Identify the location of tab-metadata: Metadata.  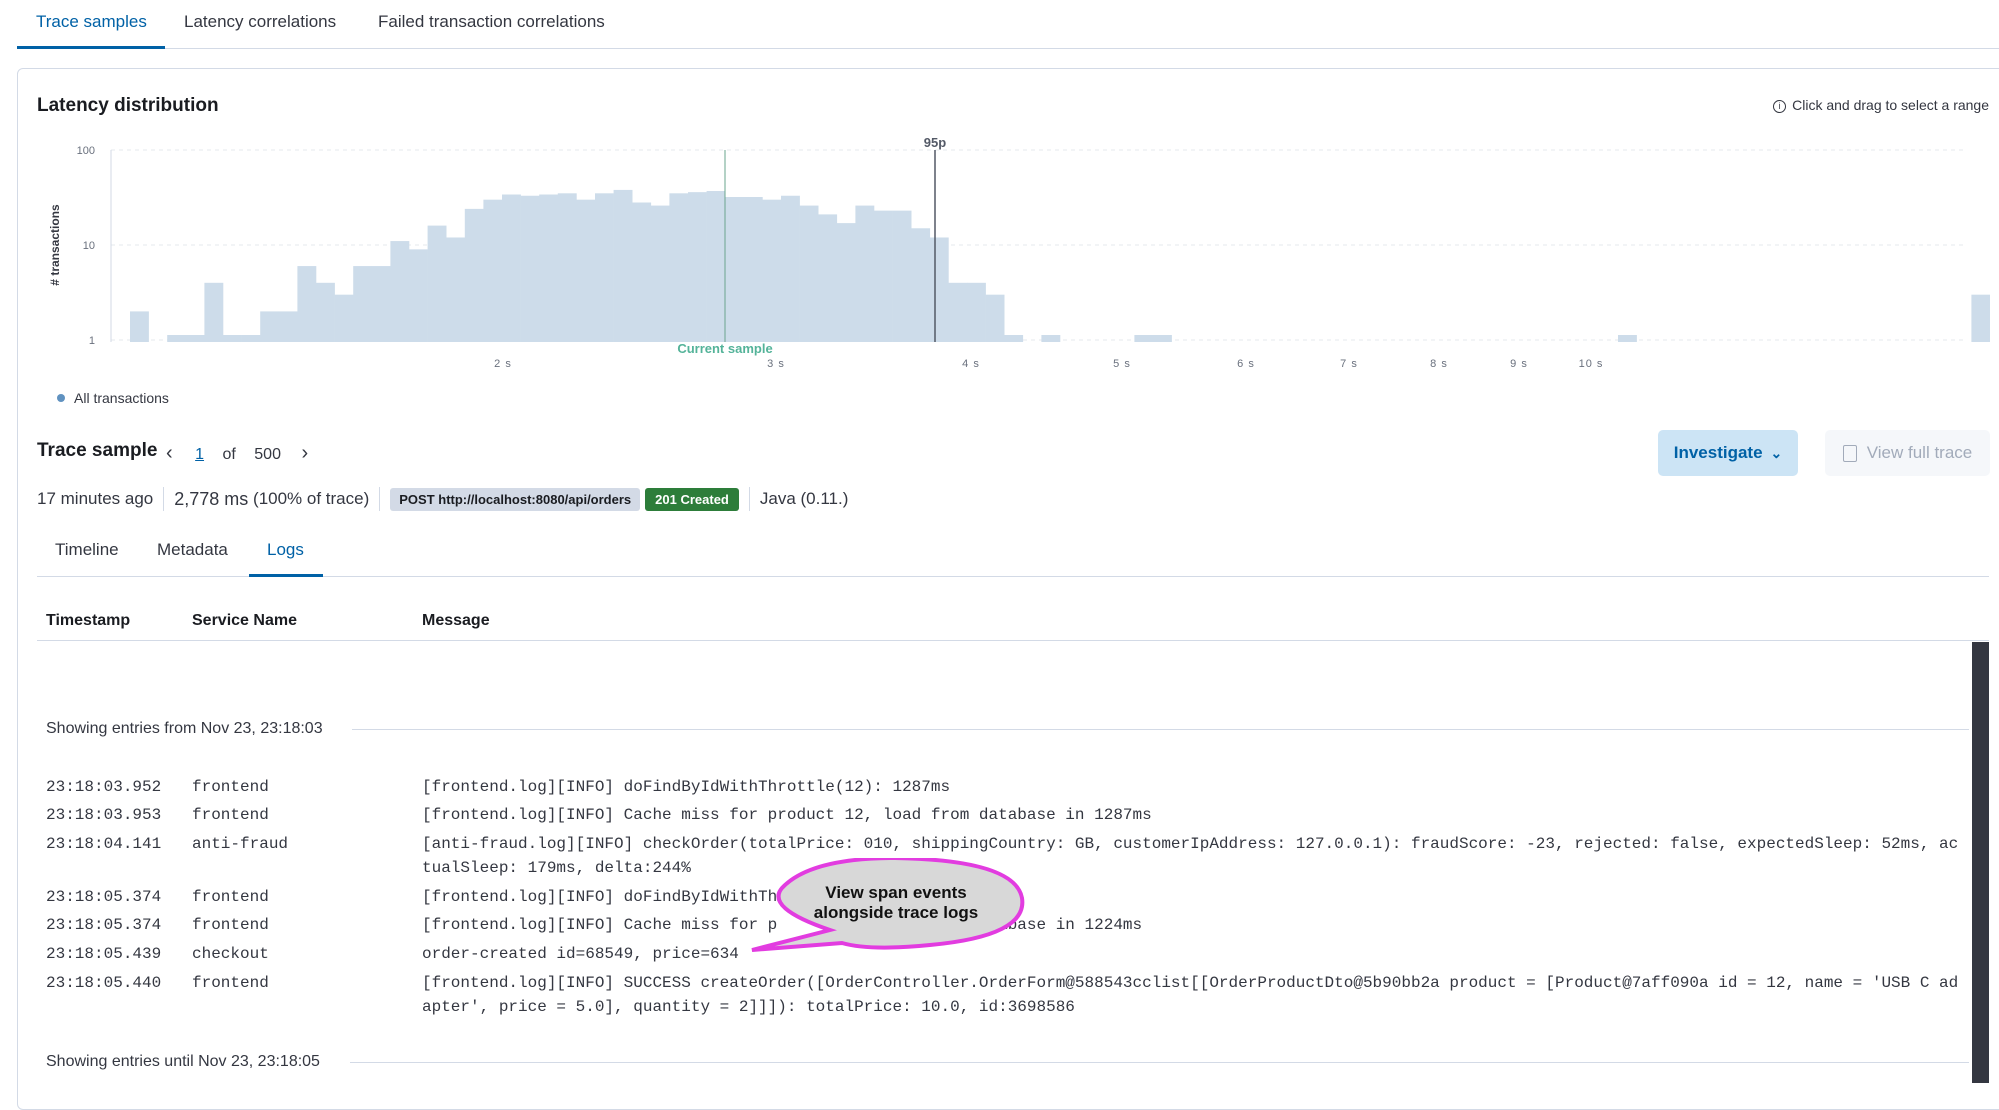
(192, 550).